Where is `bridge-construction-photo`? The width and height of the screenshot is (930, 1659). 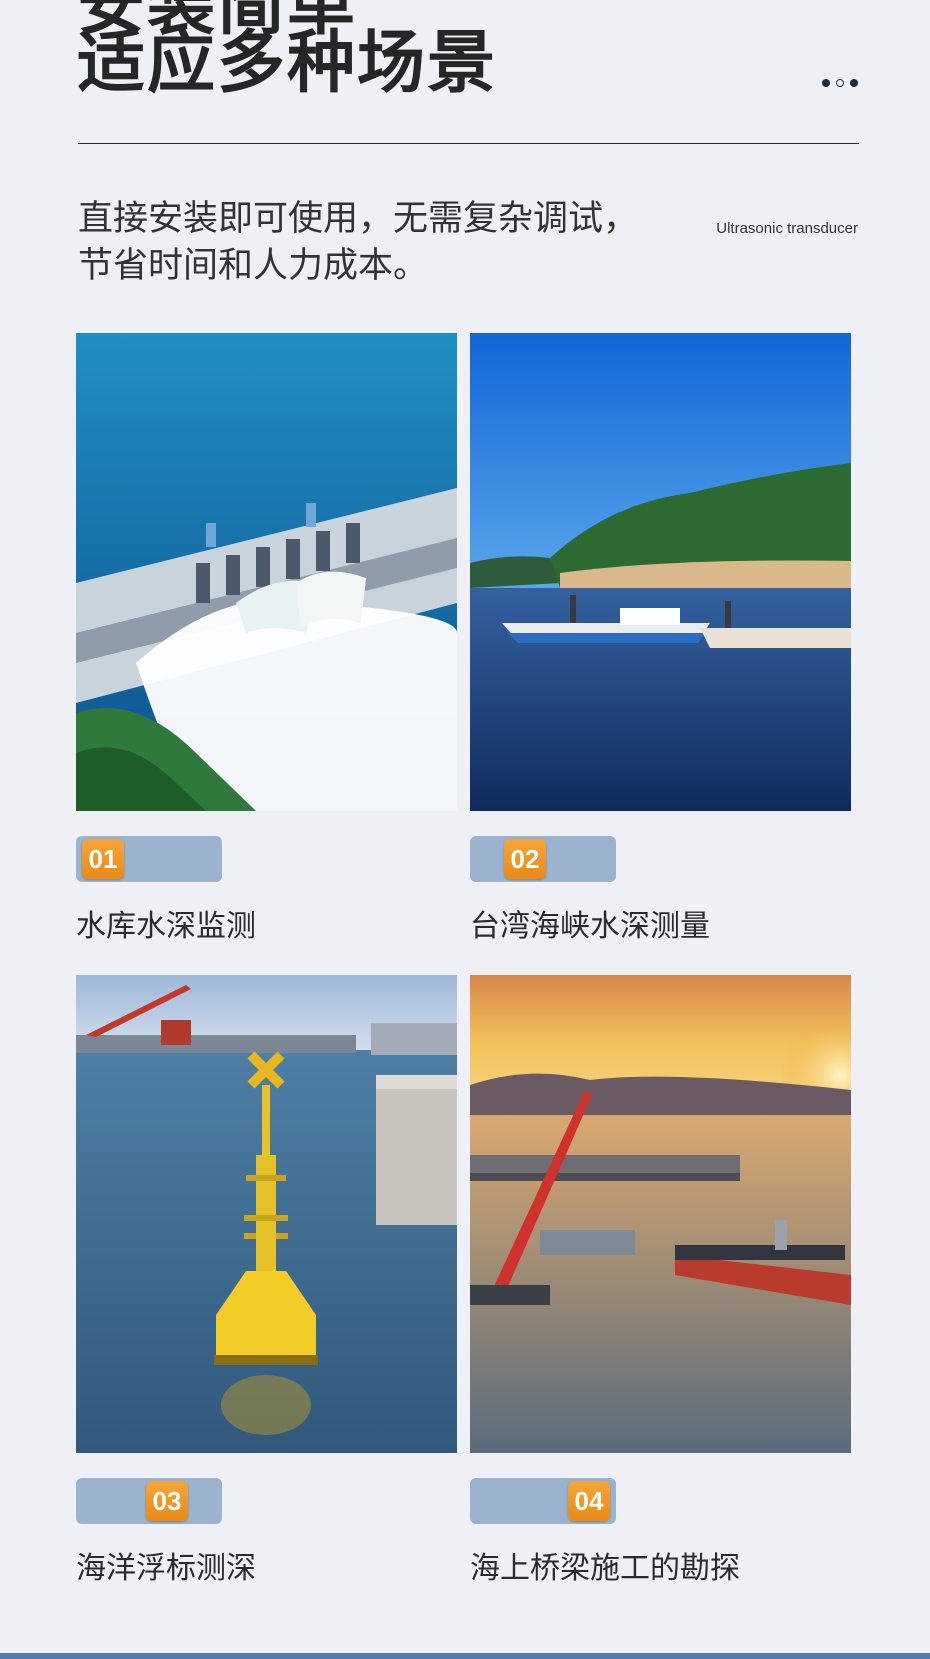
bridge-construction-photo is located at coordinates (660, 1214).